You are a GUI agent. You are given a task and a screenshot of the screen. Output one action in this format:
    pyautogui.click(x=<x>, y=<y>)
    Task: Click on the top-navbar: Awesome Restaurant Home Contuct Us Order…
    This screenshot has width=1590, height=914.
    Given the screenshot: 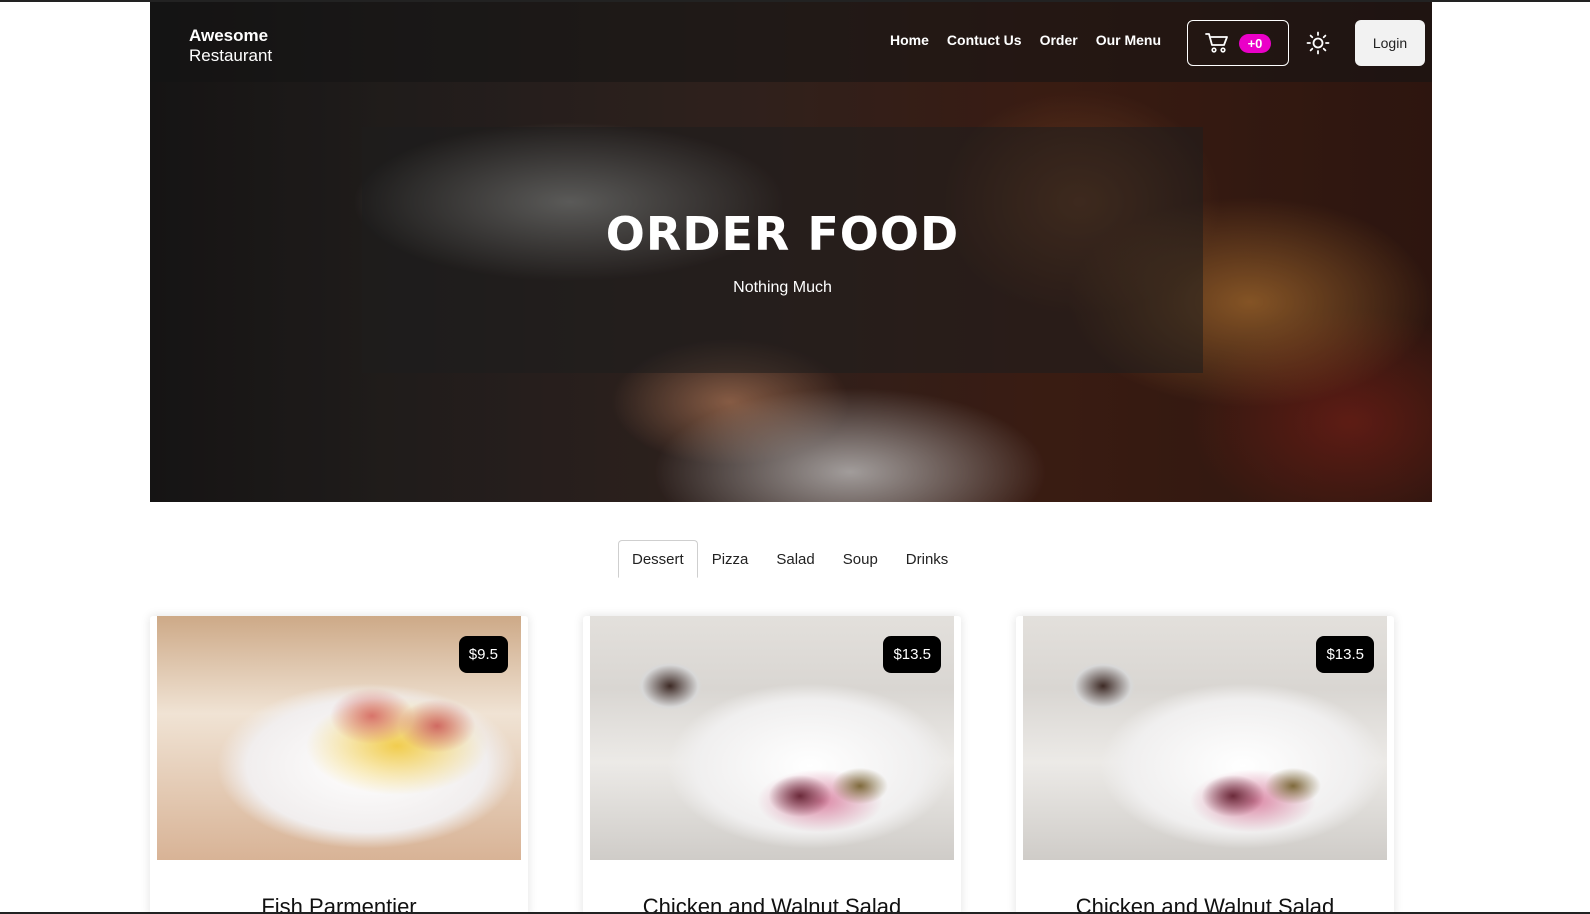 What is the action you would take?
    pyautogui.click(x=791, y=42)
    